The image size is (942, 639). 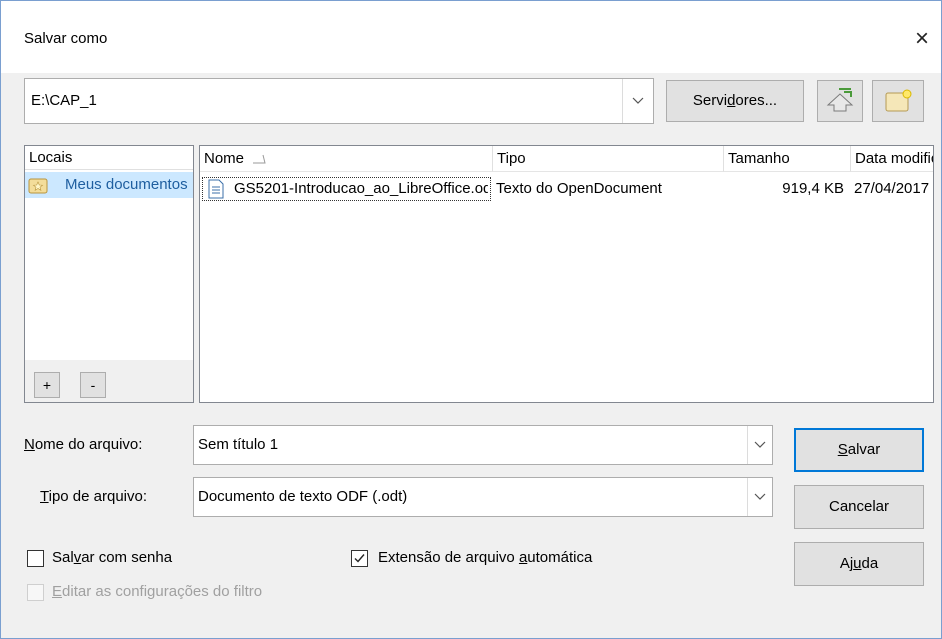 What do you see at coordinates (361, 188) in the screenshot?
I see `file-name: GS5201-Introducao_ao_LibreOffice.odt` at bounding box center [361, 188].